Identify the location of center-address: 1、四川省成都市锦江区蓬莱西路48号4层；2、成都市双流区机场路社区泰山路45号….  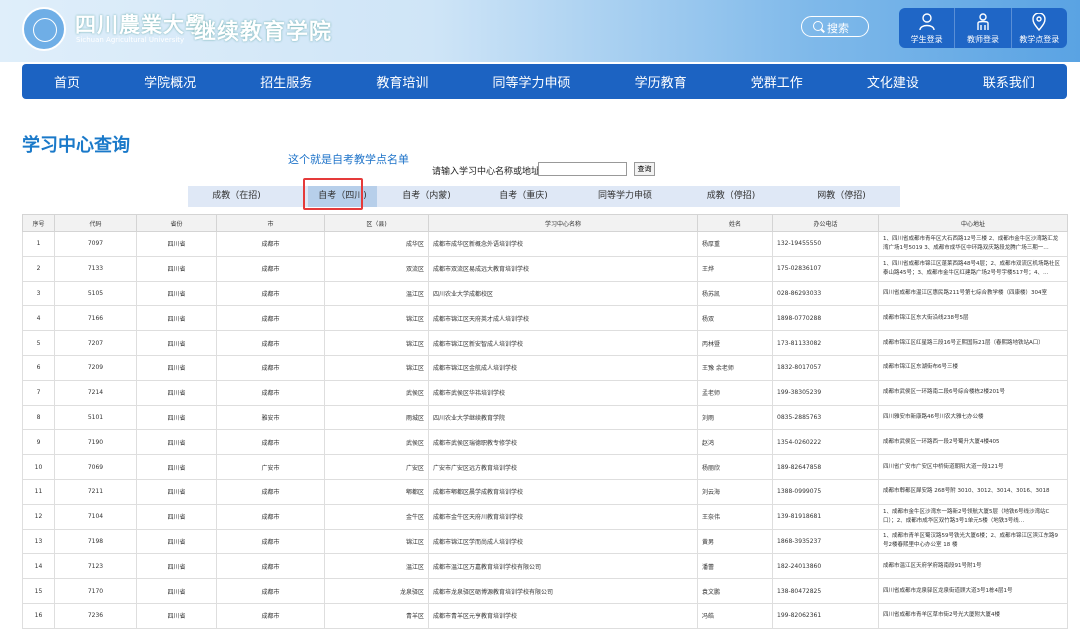
(973, 268).